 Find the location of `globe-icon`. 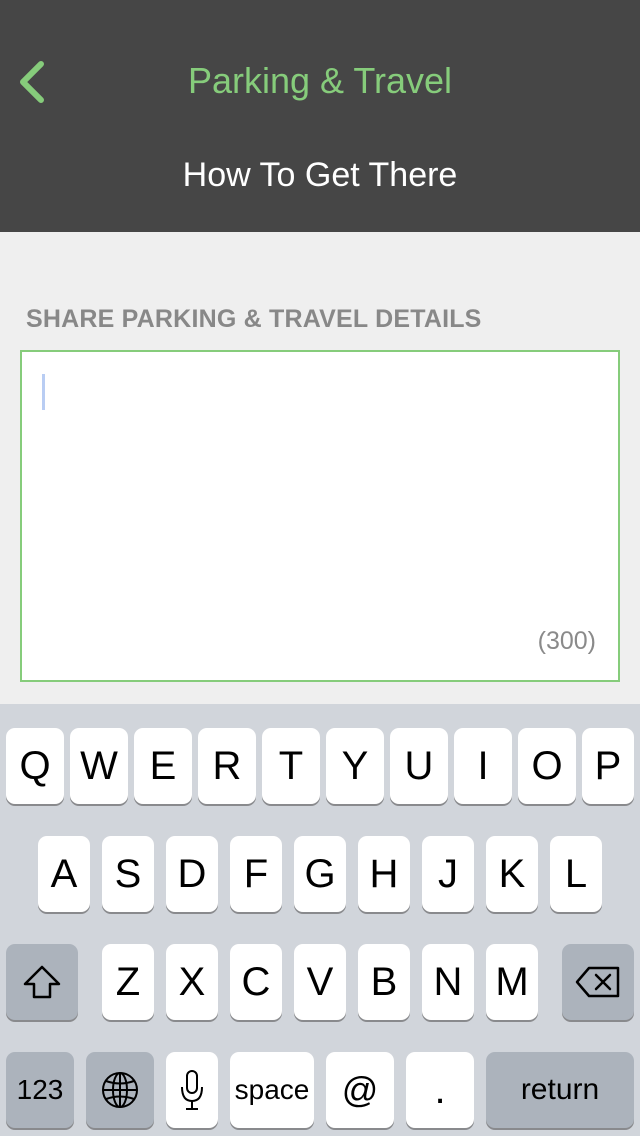

globe-icon is located at coordinates (120, 1090).